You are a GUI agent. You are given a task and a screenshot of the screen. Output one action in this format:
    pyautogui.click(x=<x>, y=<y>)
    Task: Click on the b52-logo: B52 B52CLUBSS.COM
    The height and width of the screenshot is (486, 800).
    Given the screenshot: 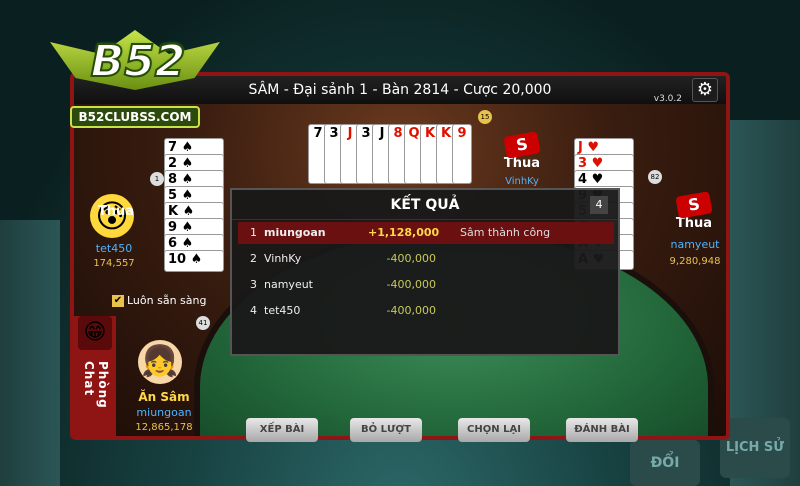 What is the action you would take?
    pyautogui.click(x=135, y=68)
    